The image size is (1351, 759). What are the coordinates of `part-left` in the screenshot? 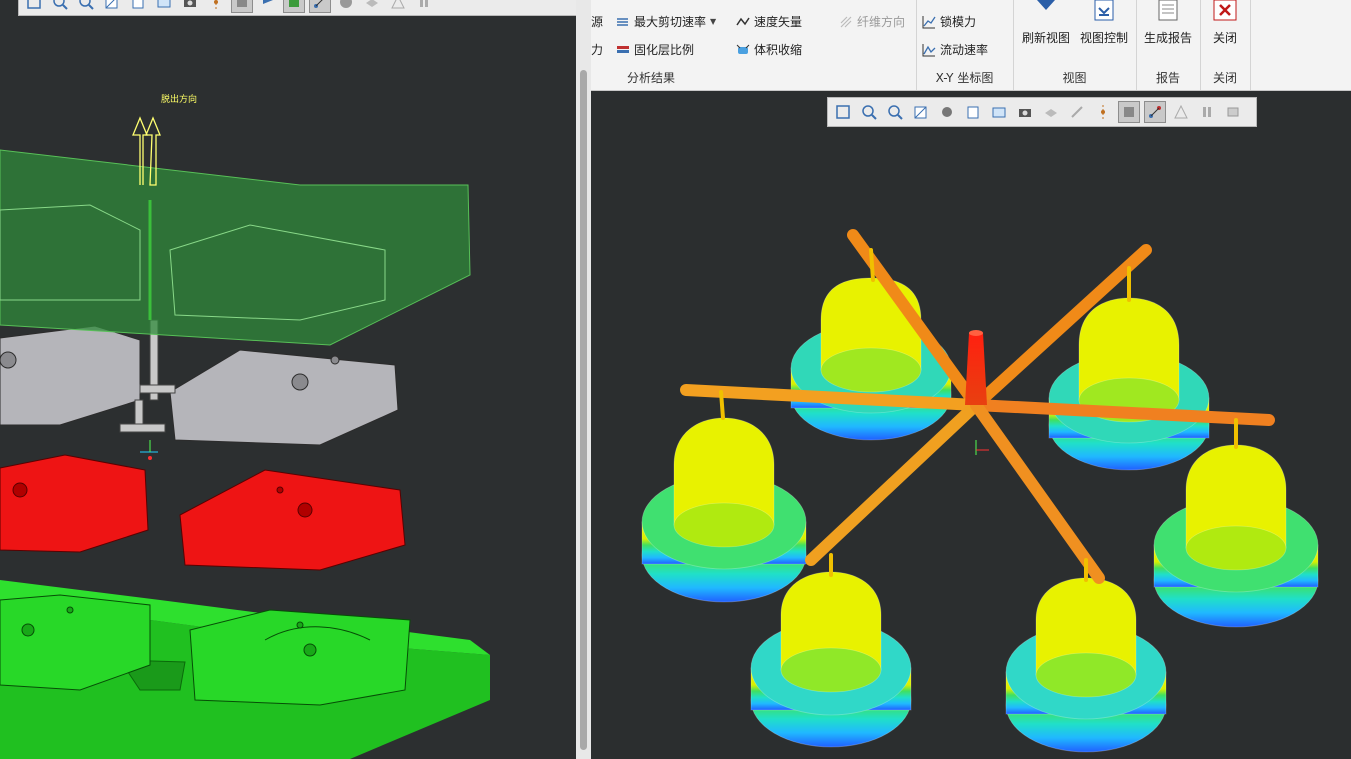 It's located at (724, 510).